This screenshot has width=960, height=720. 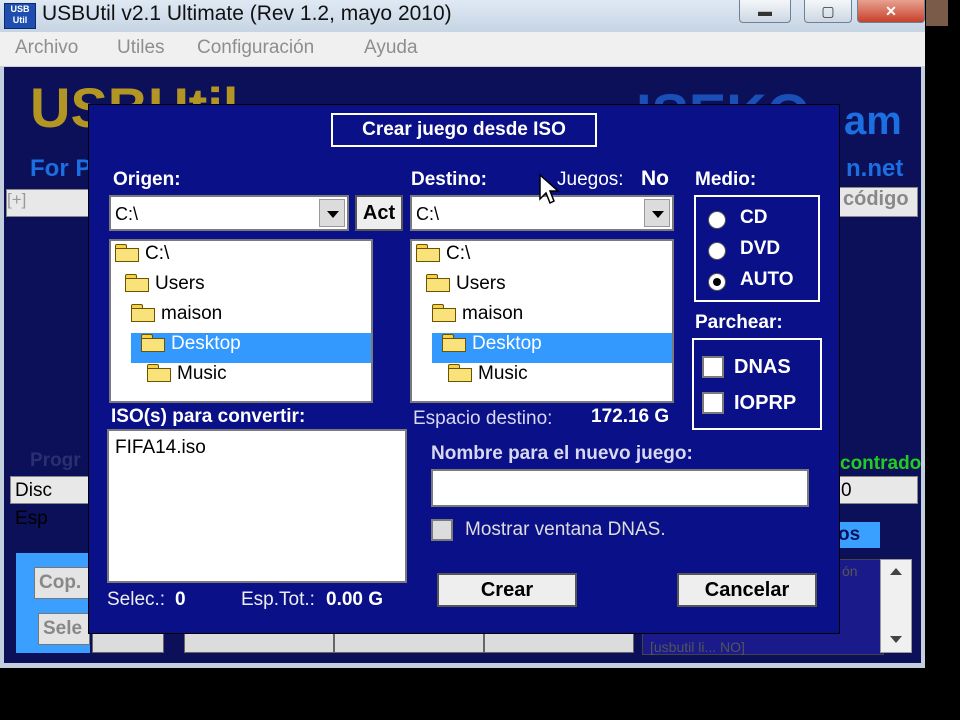 What do you see at coordinates (208, 416) in the screenshot?
I see `iso-list-label: ISO(s) para convertir:` at bounding box center [208, 416].